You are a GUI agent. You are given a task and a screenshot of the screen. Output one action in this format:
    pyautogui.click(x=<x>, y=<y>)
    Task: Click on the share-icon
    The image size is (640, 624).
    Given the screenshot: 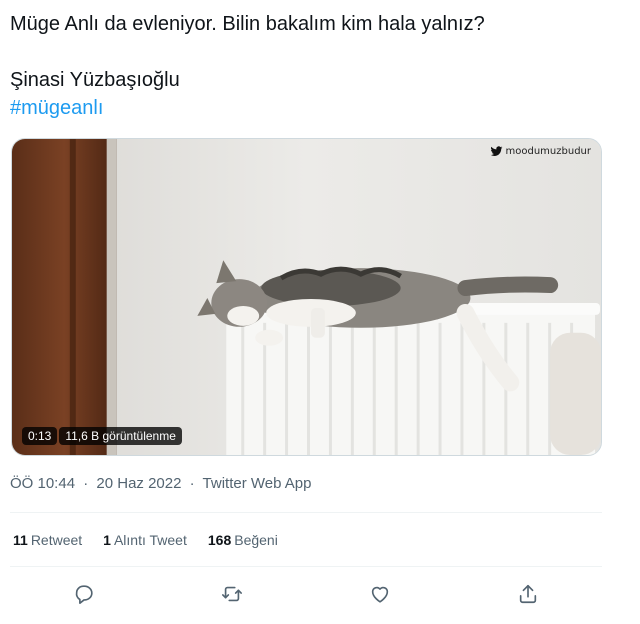 What is the action you would take?
    pyautogui.click(x=528, y=594)
    